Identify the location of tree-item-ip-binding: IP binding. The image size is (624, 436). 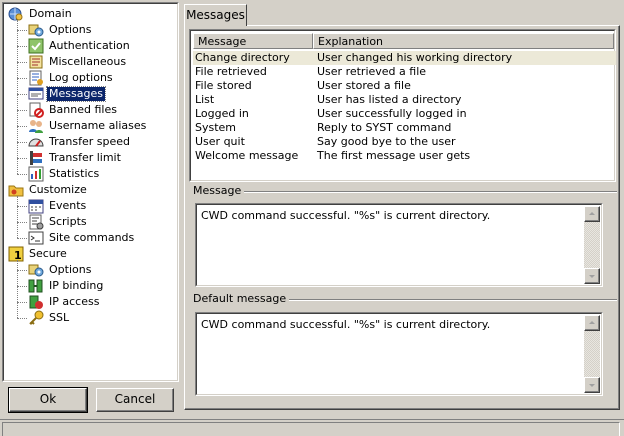
(66, 286).